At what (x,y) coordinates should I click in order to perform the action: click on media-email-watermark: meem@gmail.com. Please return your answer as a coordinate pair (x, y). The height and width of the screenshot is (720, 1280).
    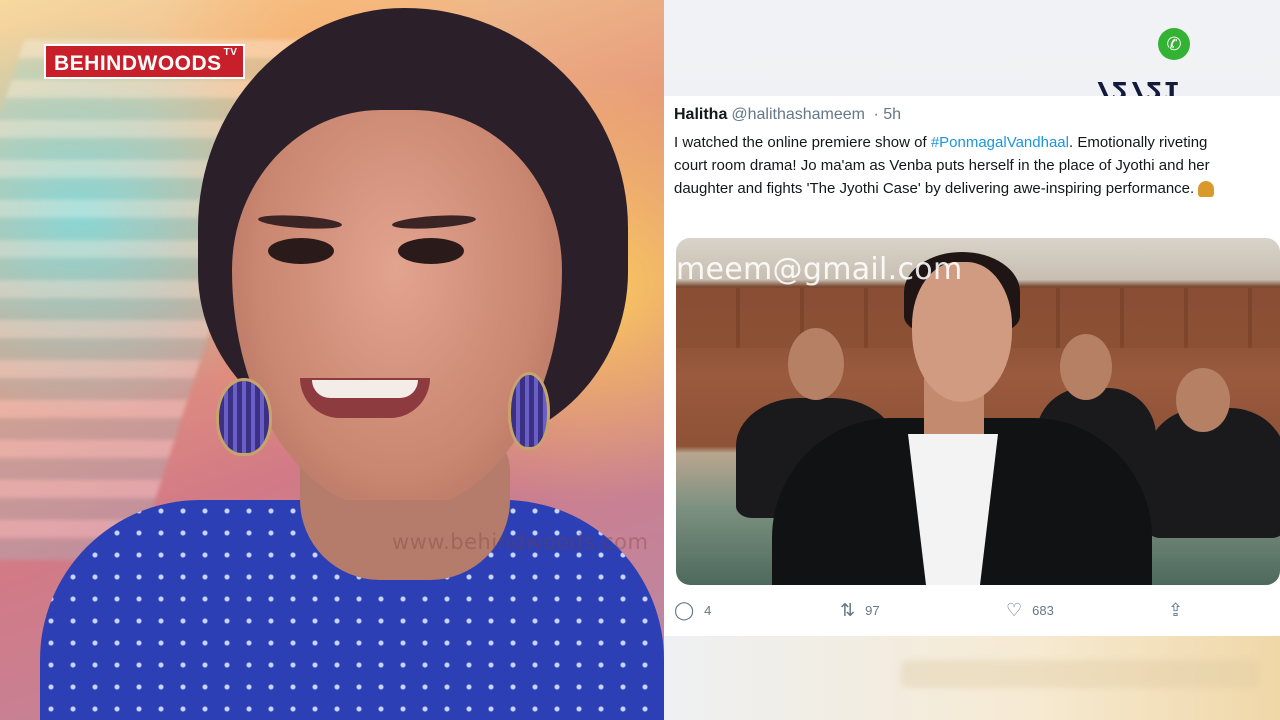
    Looking at the image, I should click on (819, 269).